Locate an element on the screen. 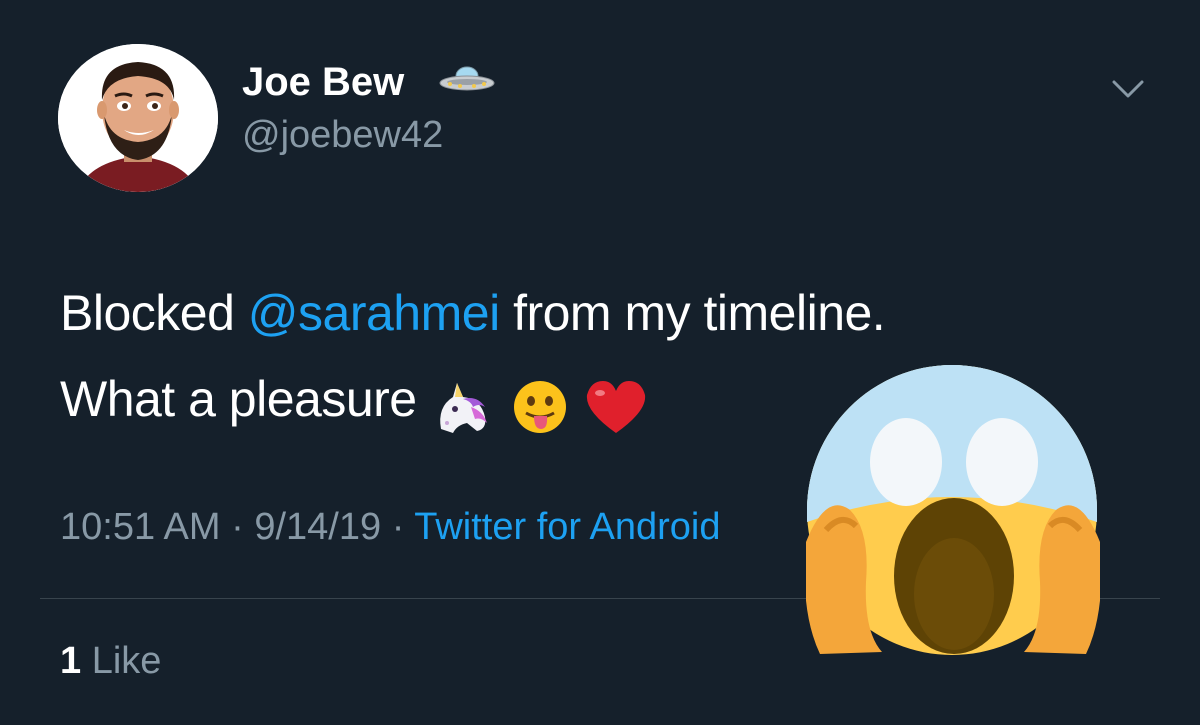  unicorn-icon is located at coordinates (463, 407).